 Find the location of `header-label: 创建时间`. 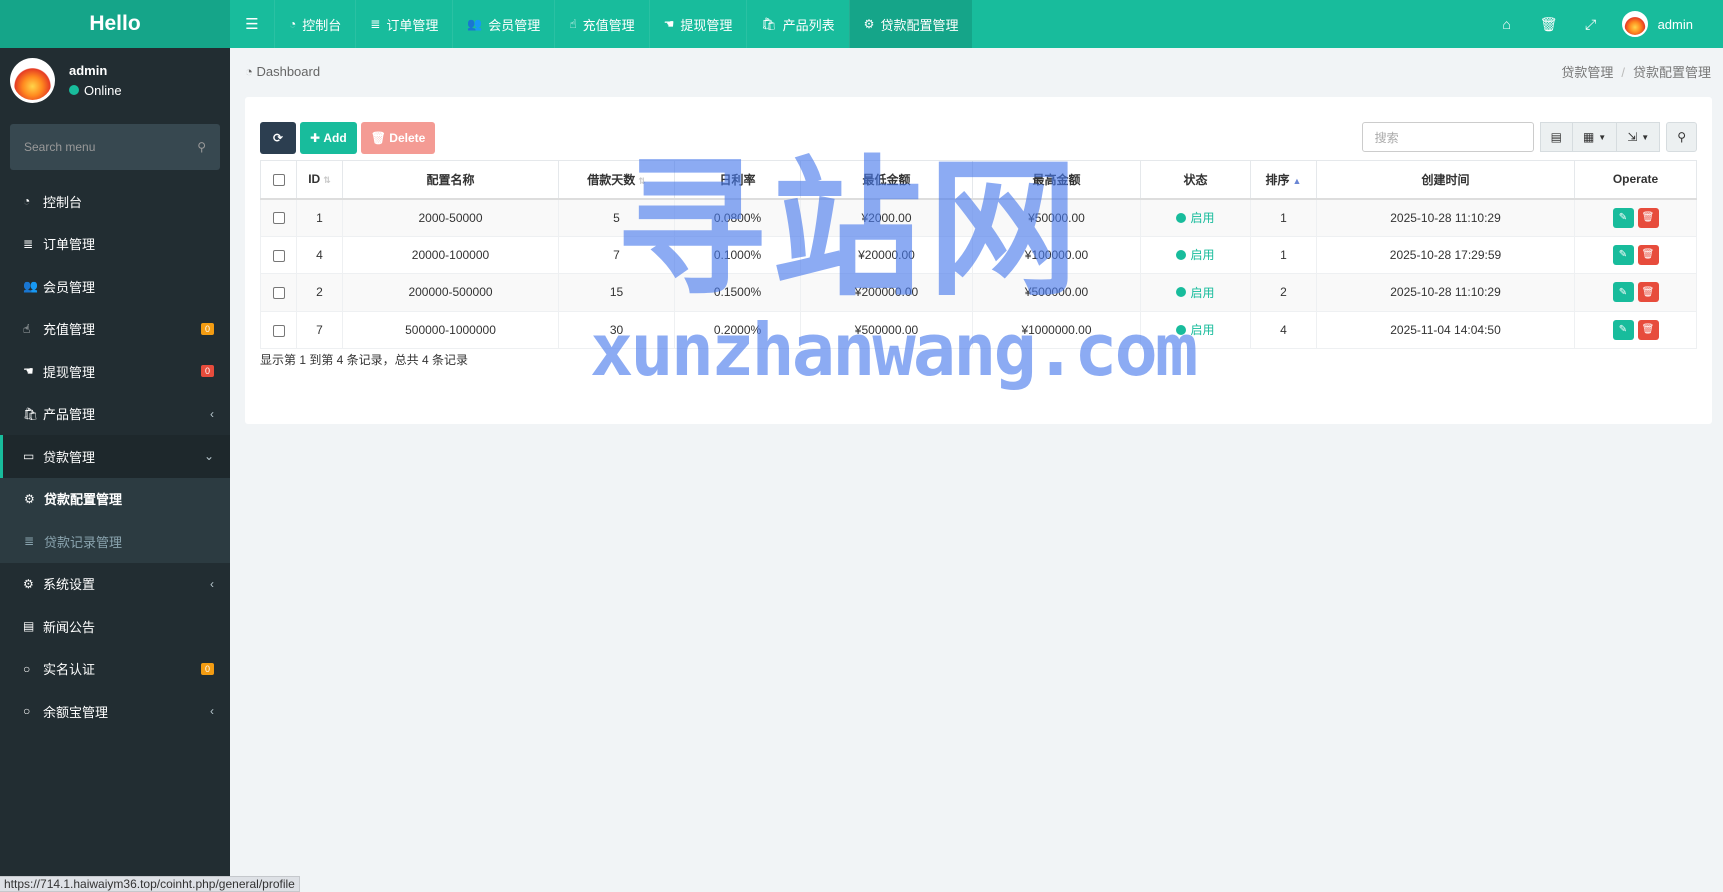

header-label: 创建时间 is located at coordinates (1445, 179).